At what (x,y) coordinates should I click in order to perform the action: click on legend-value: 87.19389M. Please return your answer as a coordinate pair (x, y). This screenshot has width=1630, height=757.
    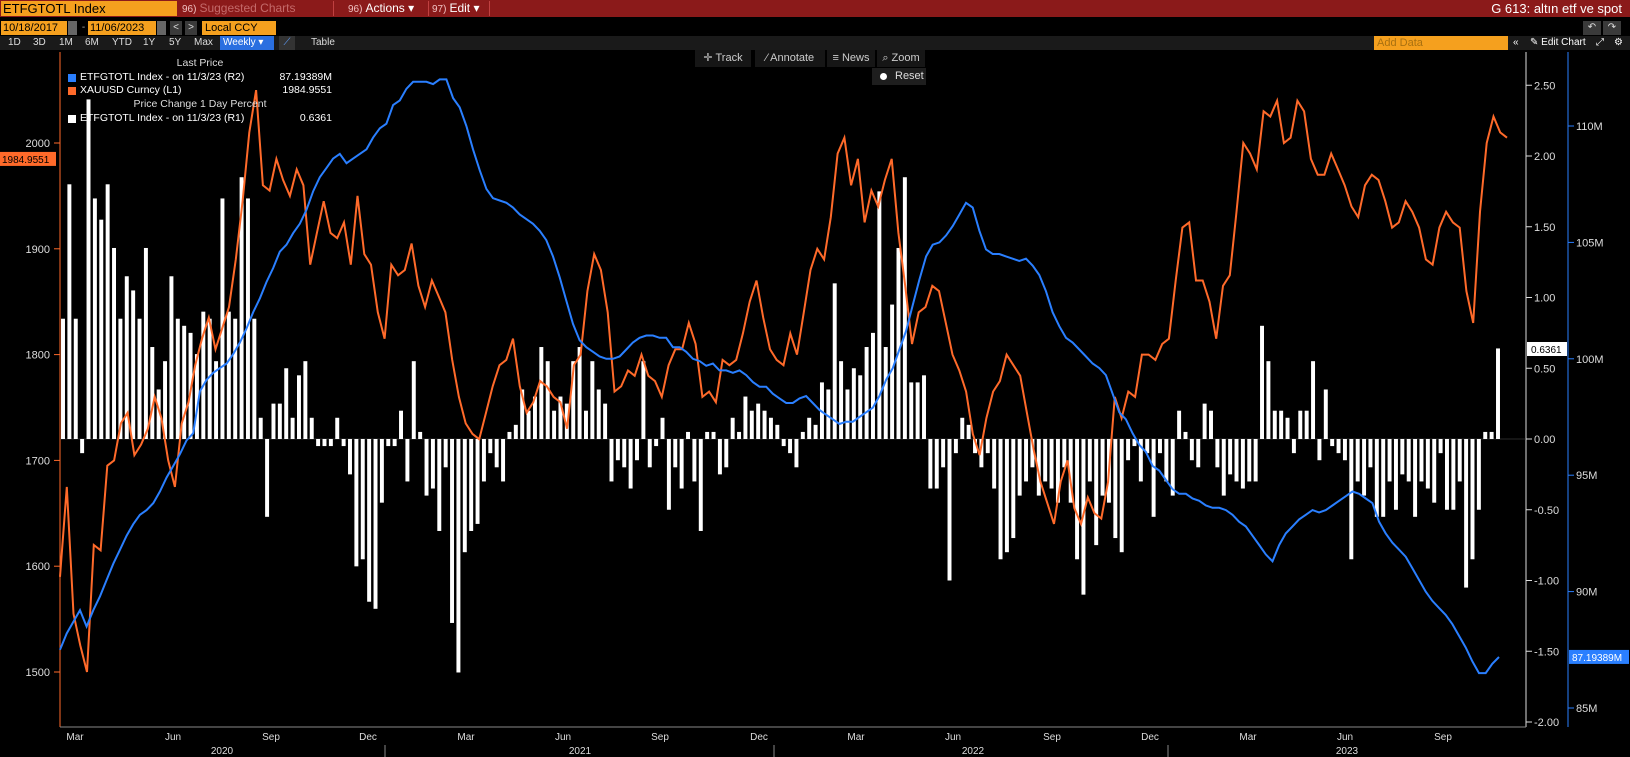
    Looking at the image, I should click on (305, 77).